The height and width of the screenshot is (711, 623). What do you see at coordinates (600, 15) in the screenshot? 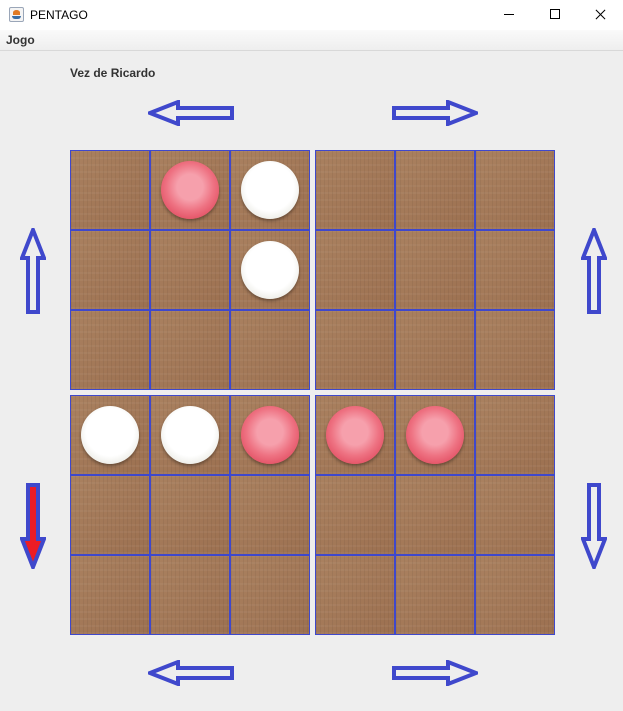
I see `close-button` at bounding box center [600, 15].